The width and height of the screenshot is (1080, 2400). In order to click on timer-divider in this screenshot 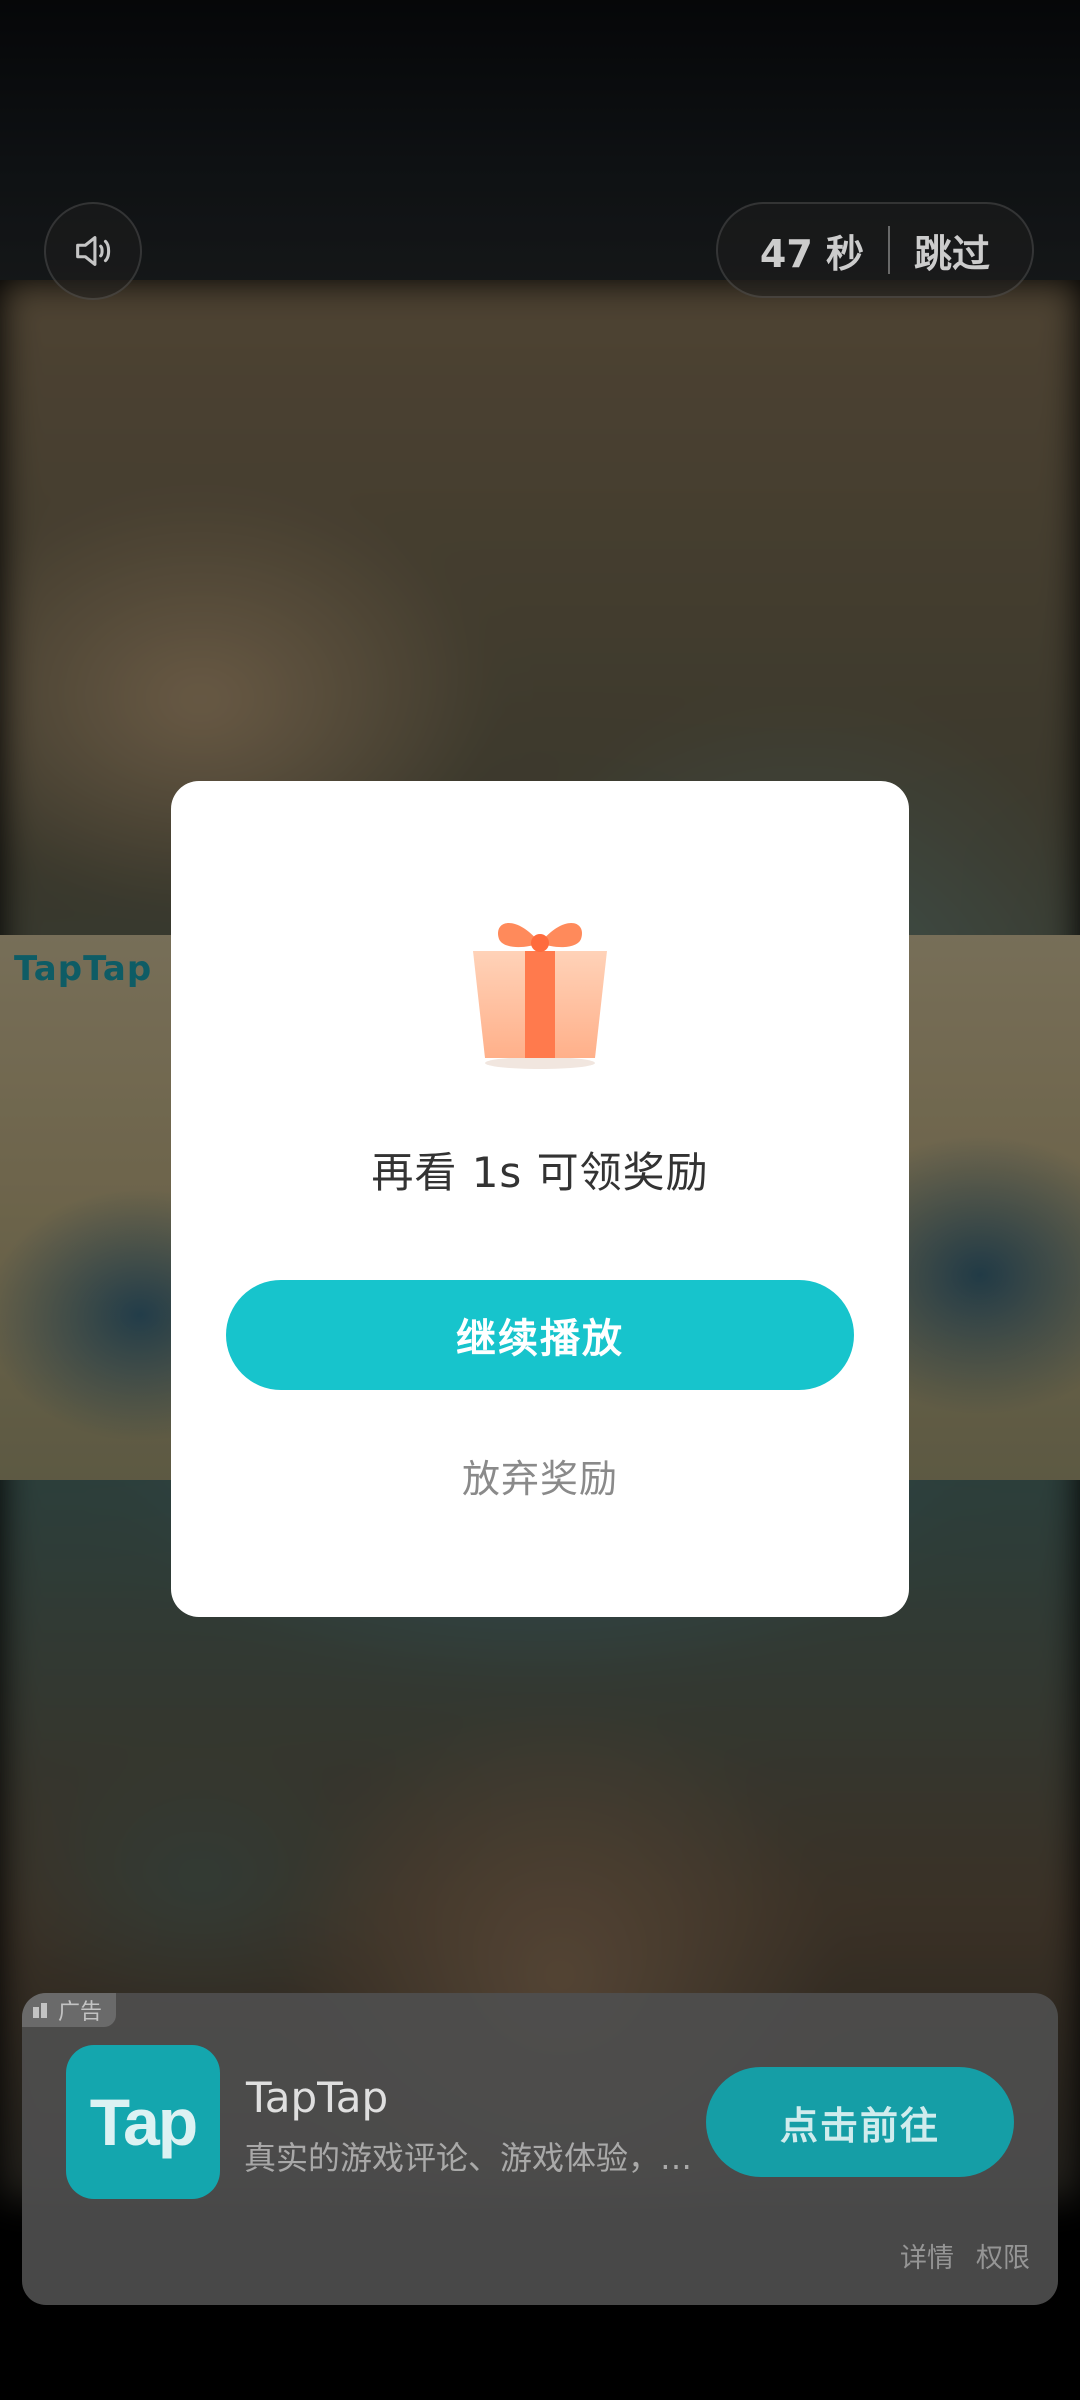, I will do `click(889, 250)`.